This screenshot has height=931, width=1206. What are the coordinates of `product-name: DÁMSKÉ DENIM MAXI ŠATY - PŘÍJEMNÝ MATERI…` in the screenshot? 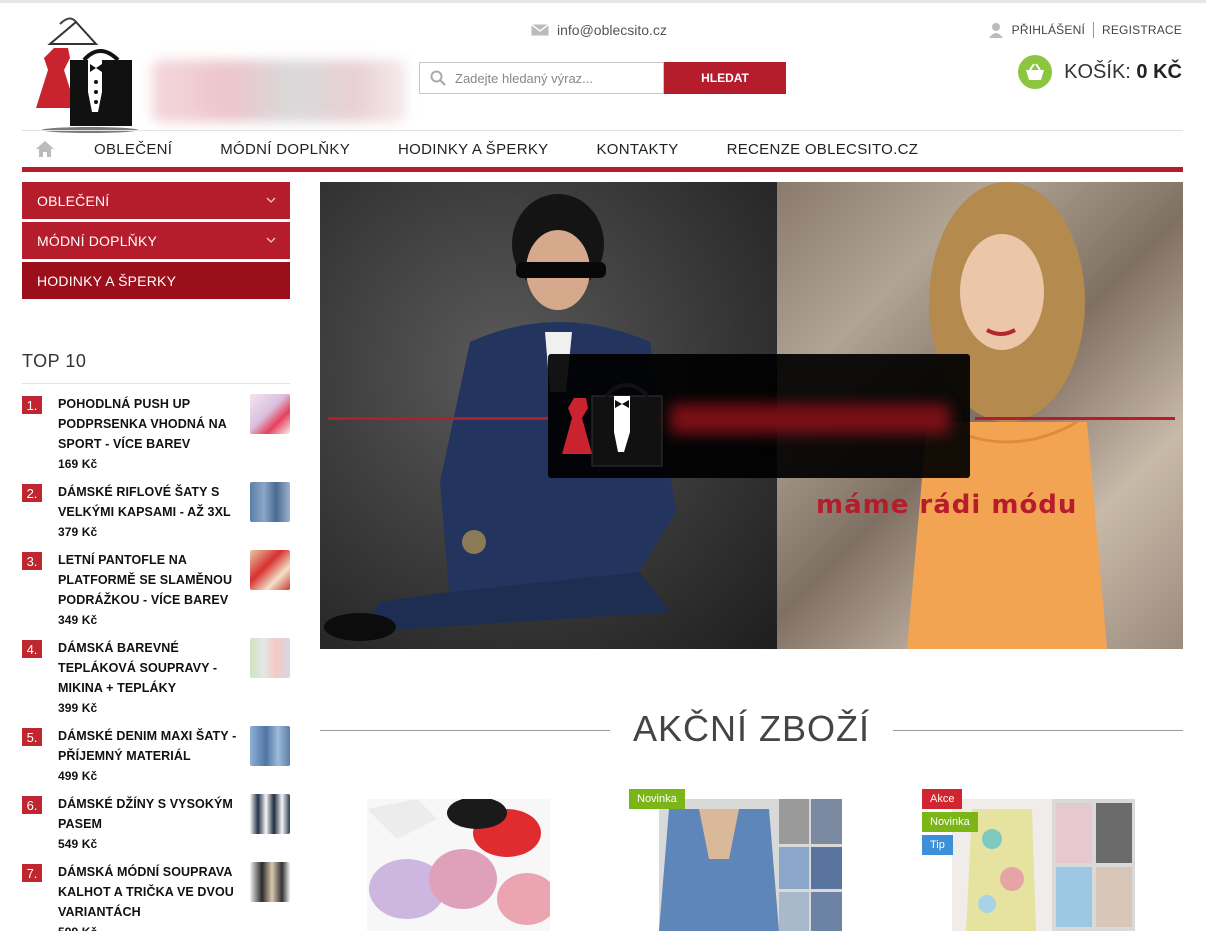 It's located at (147, 746).